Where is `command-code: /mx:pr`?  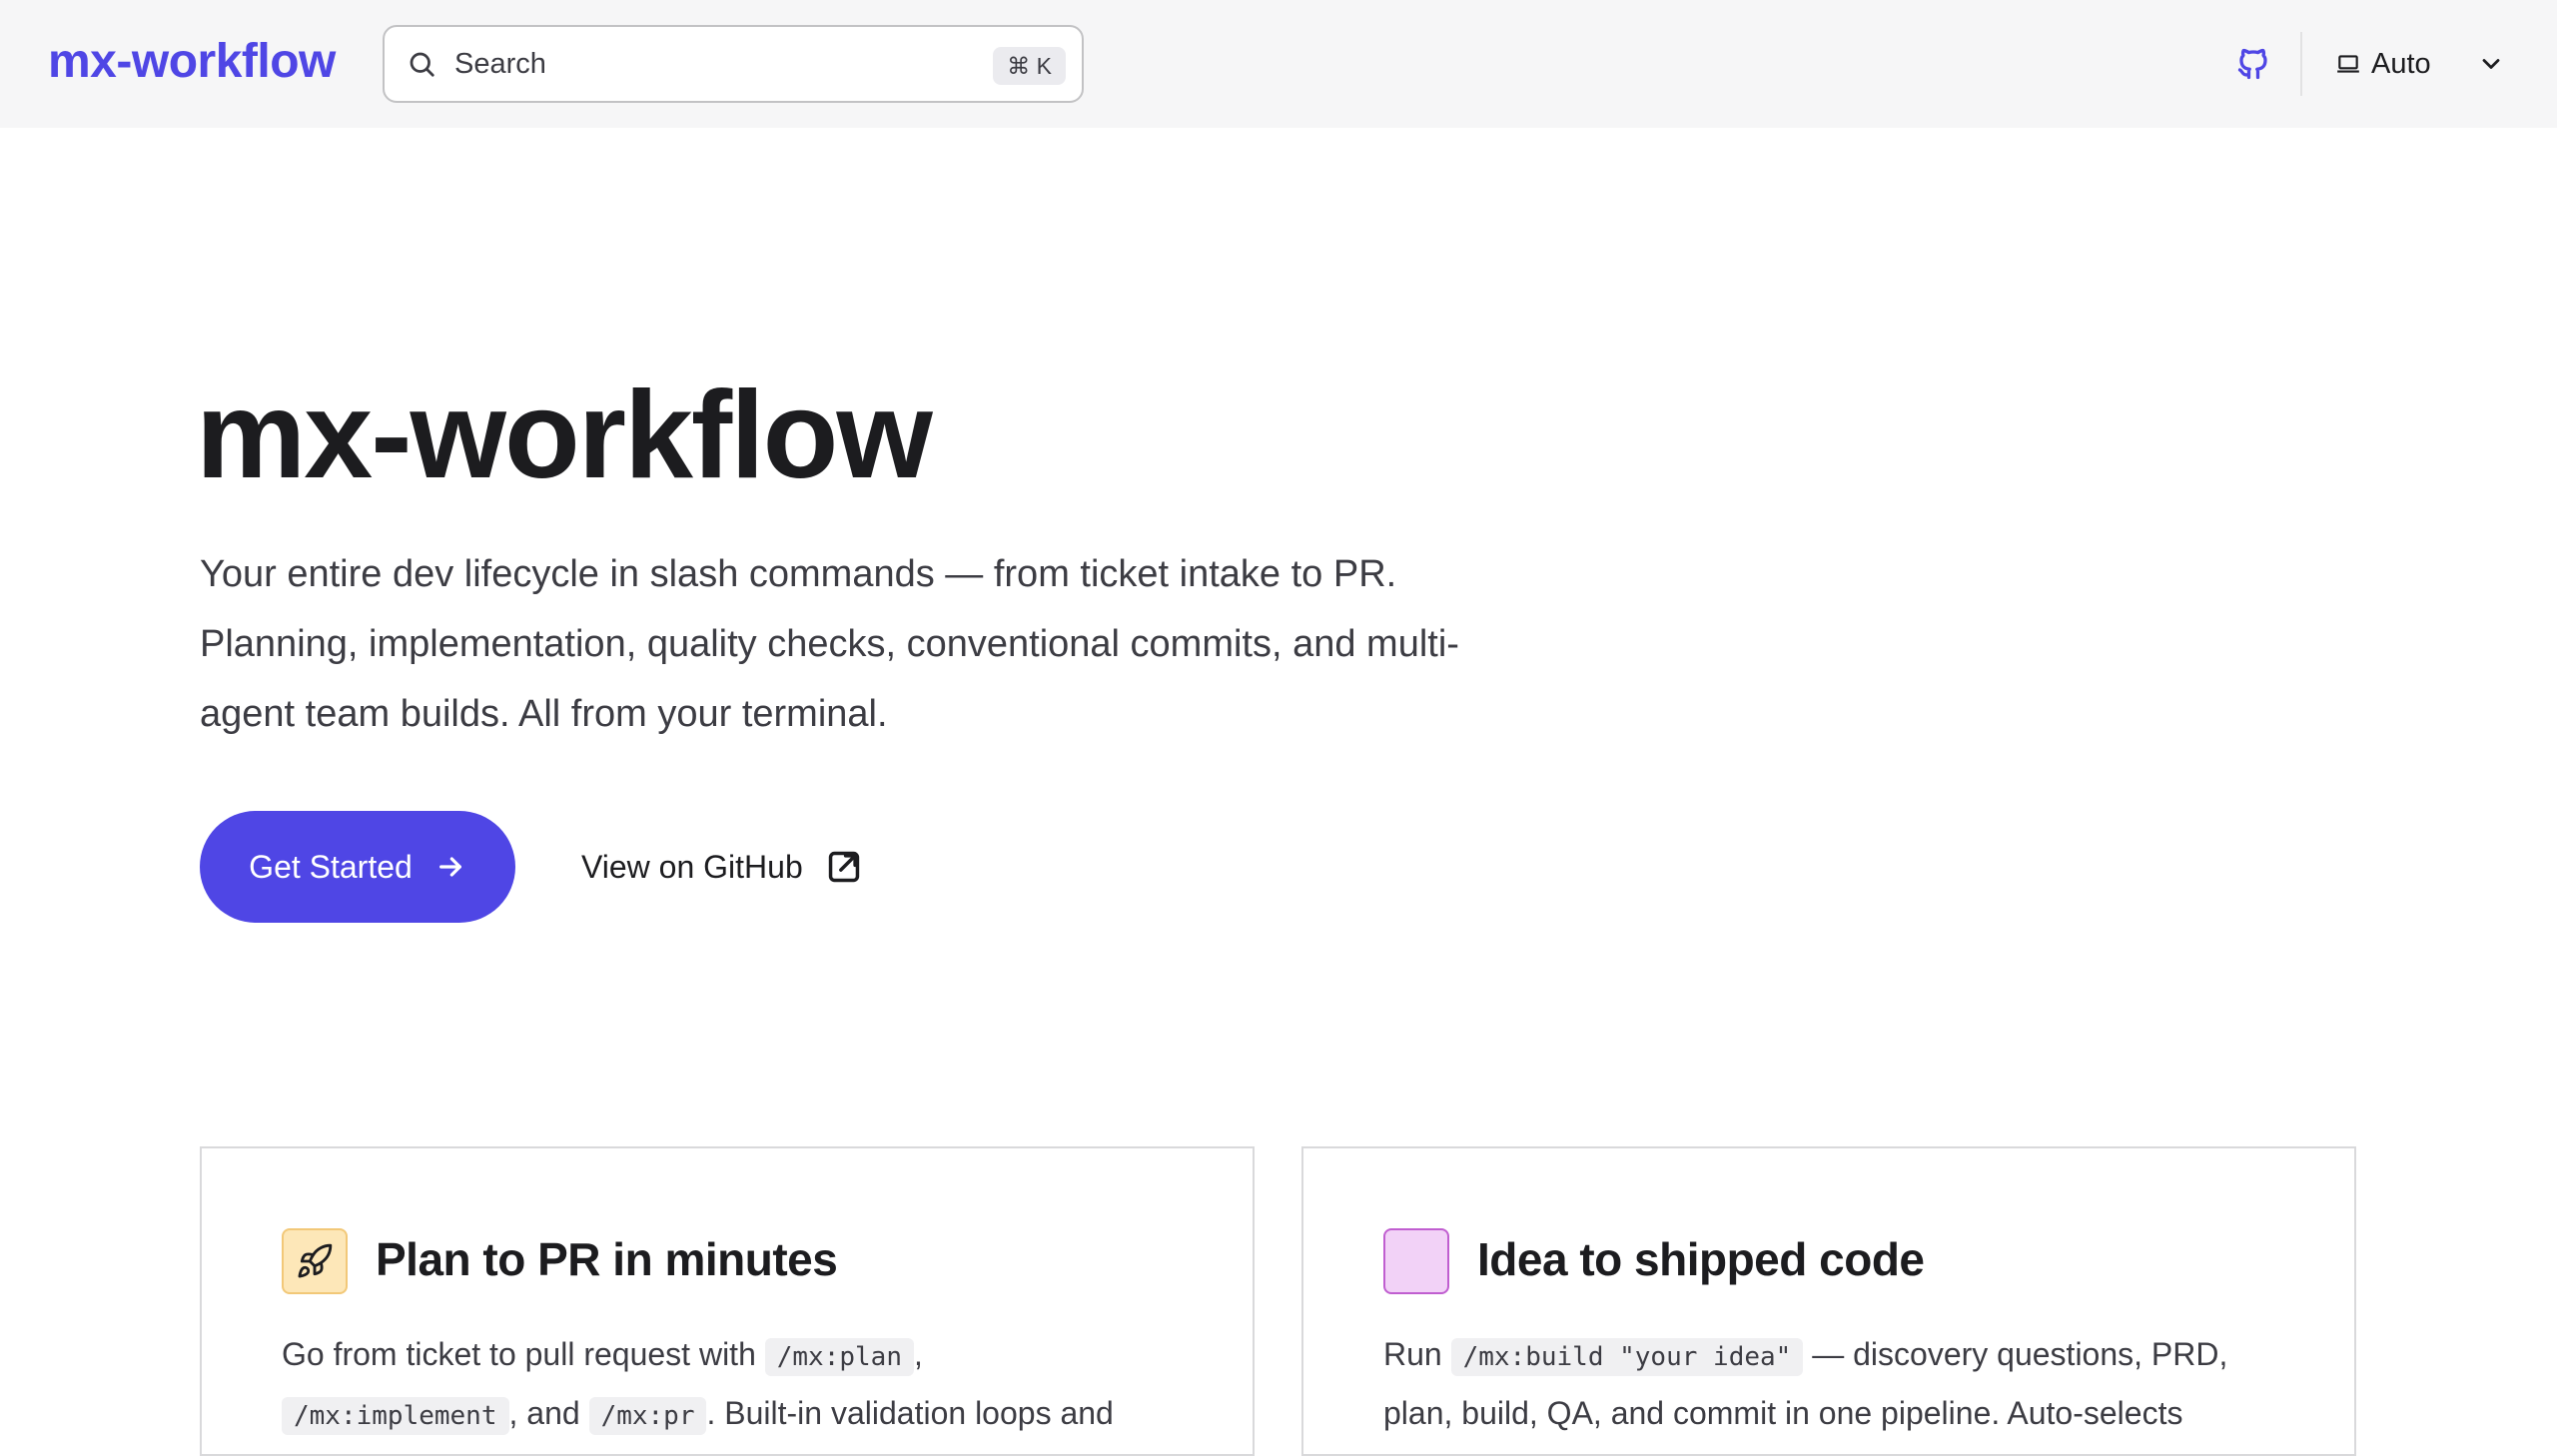 command-code: /mx:pr is located at coordinates (647, 1416).